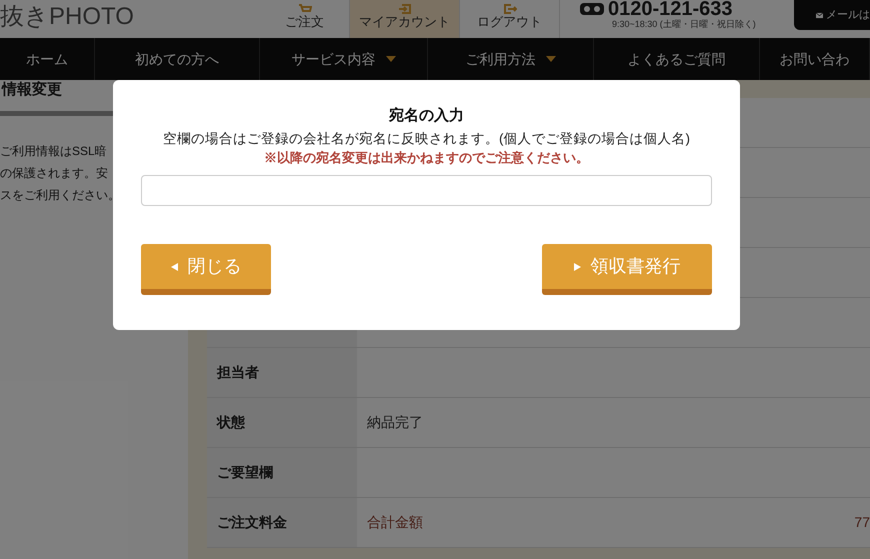  I want to click on table-header-cell: 状態, so click(282, 422).